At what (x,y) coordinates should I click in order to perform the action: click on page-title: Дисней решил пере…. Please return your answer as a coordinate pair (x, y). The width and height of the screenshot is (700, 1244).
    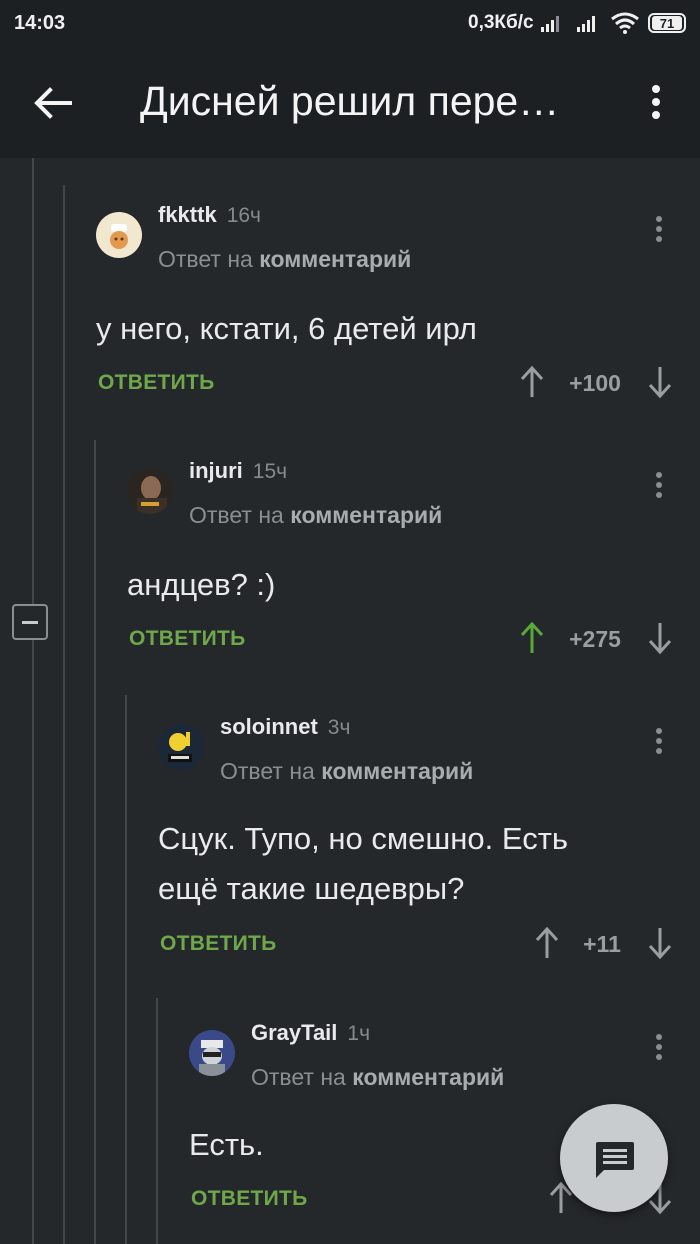
    Looking at the image, I should click on (350, 101).